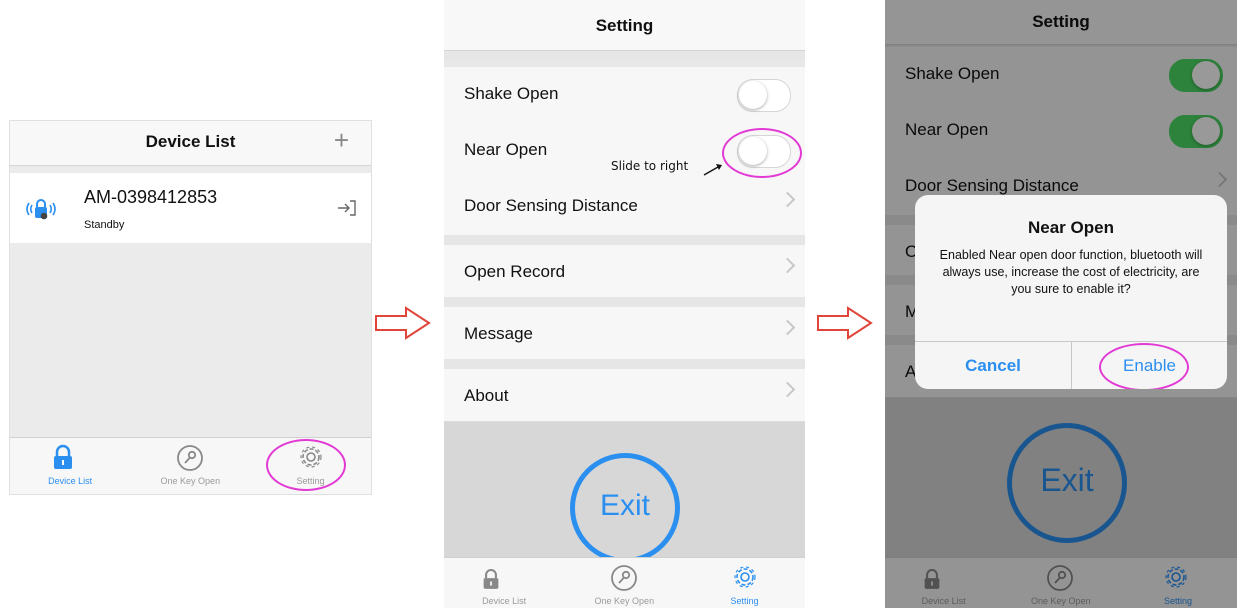 Image resolution: width=1237 pixels, height=608 pixels. I want to click on device-row: AM-0398412853 Standby, so click(190, 208).